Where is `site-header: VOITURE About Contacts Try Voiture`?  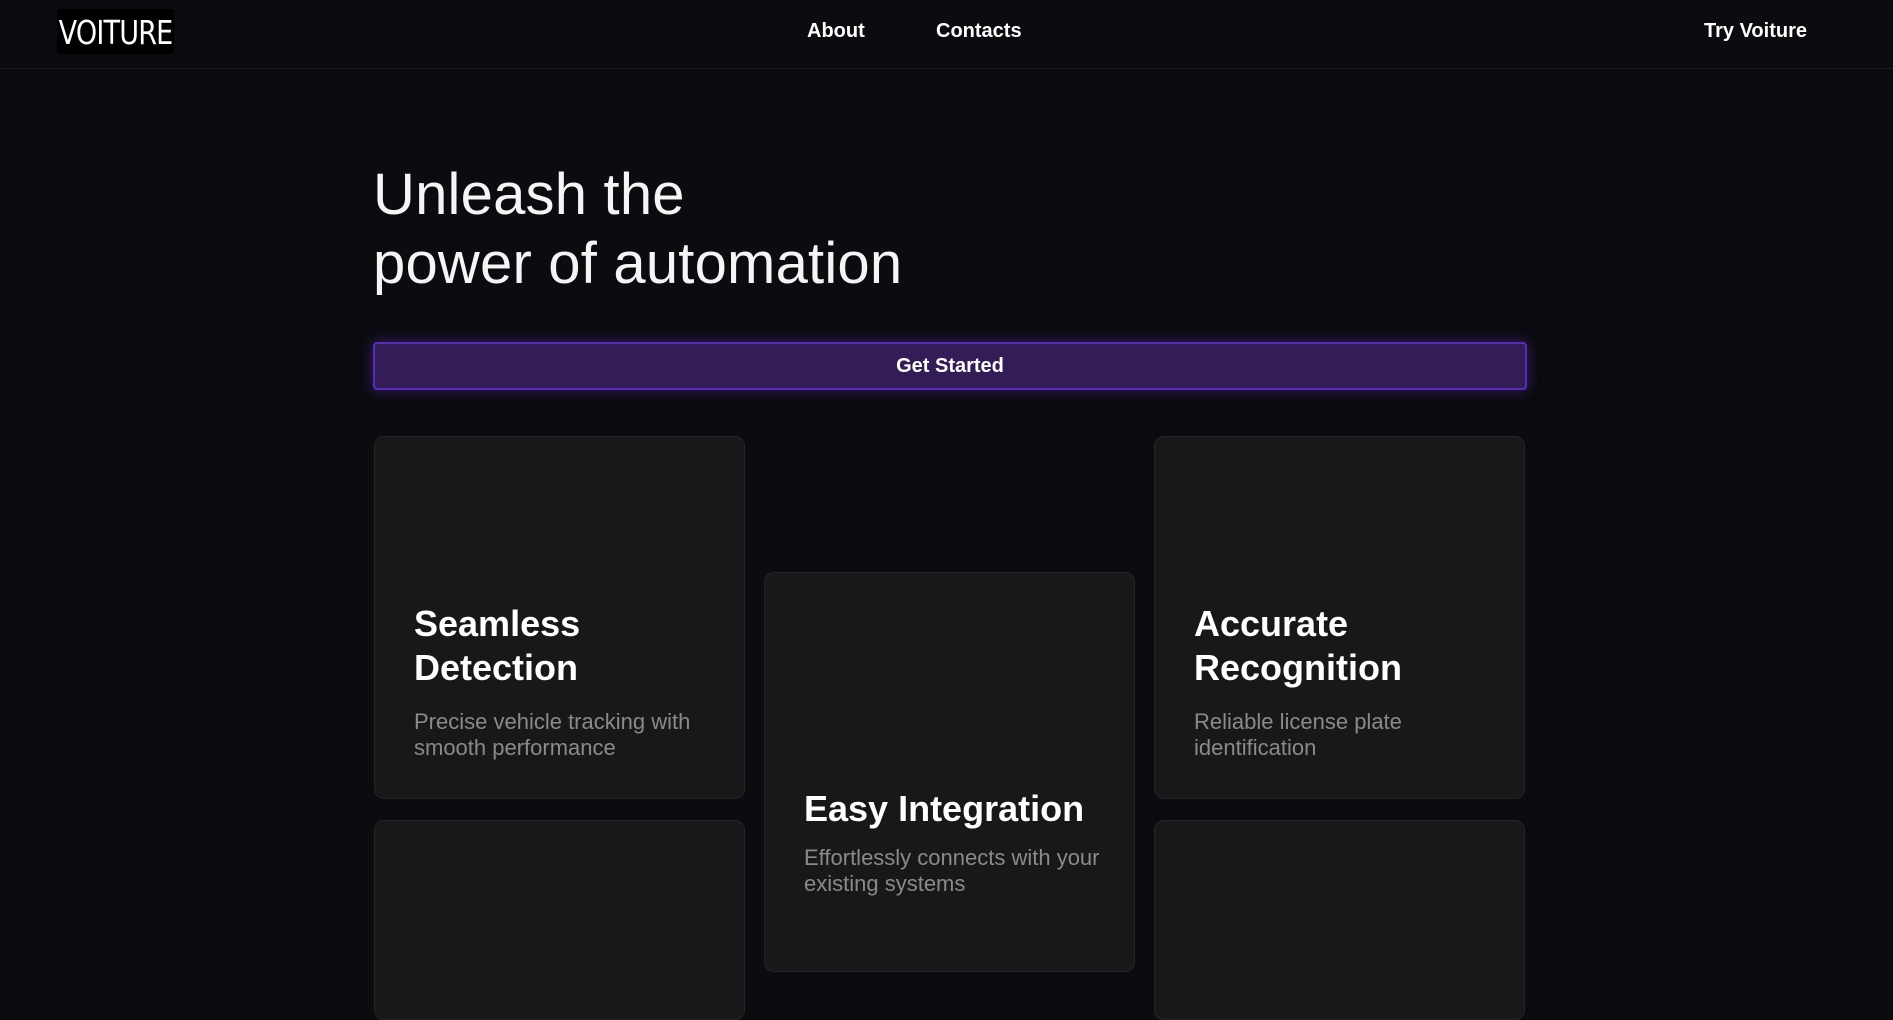
site-header: VOITURE About Contacts Try Voiture is located at coordinates (946, 34).